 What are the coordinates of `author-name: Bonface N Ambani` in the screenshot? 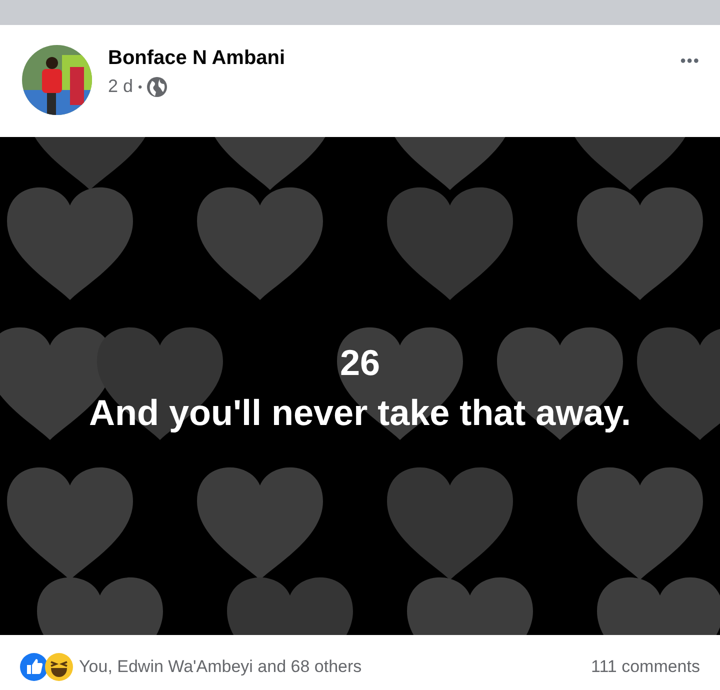 It's located at (384, 58).